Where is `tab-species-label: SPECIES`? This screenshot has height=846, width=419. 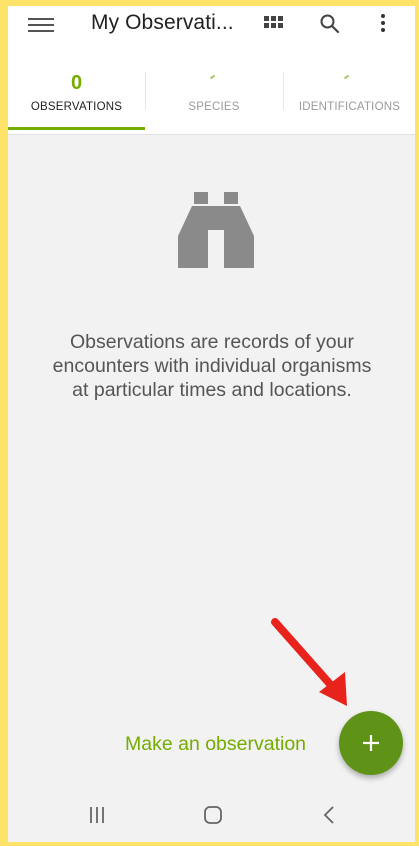
tab-species-label: SPECIES is located at coordinates (214, 107).